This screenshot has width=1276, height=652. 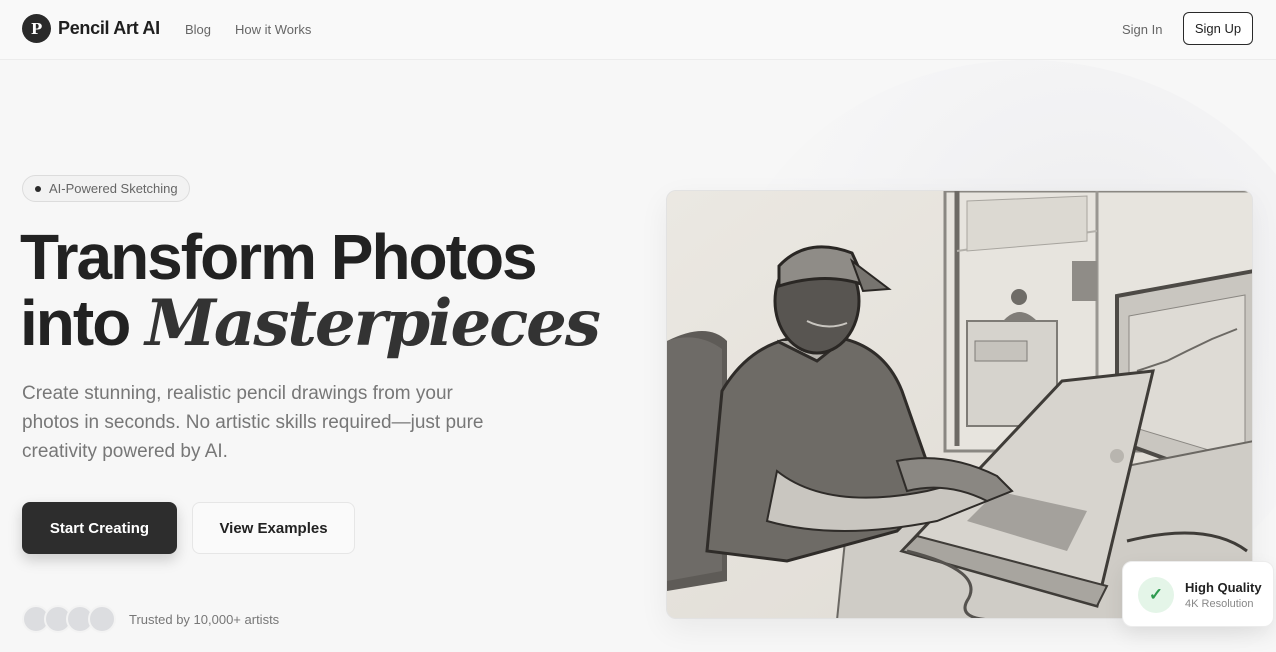 What do you see at coordinates (279, 257) in the screenshot?
I see `headline-line-1: Transform Photos` at bounding box center [279, 257].